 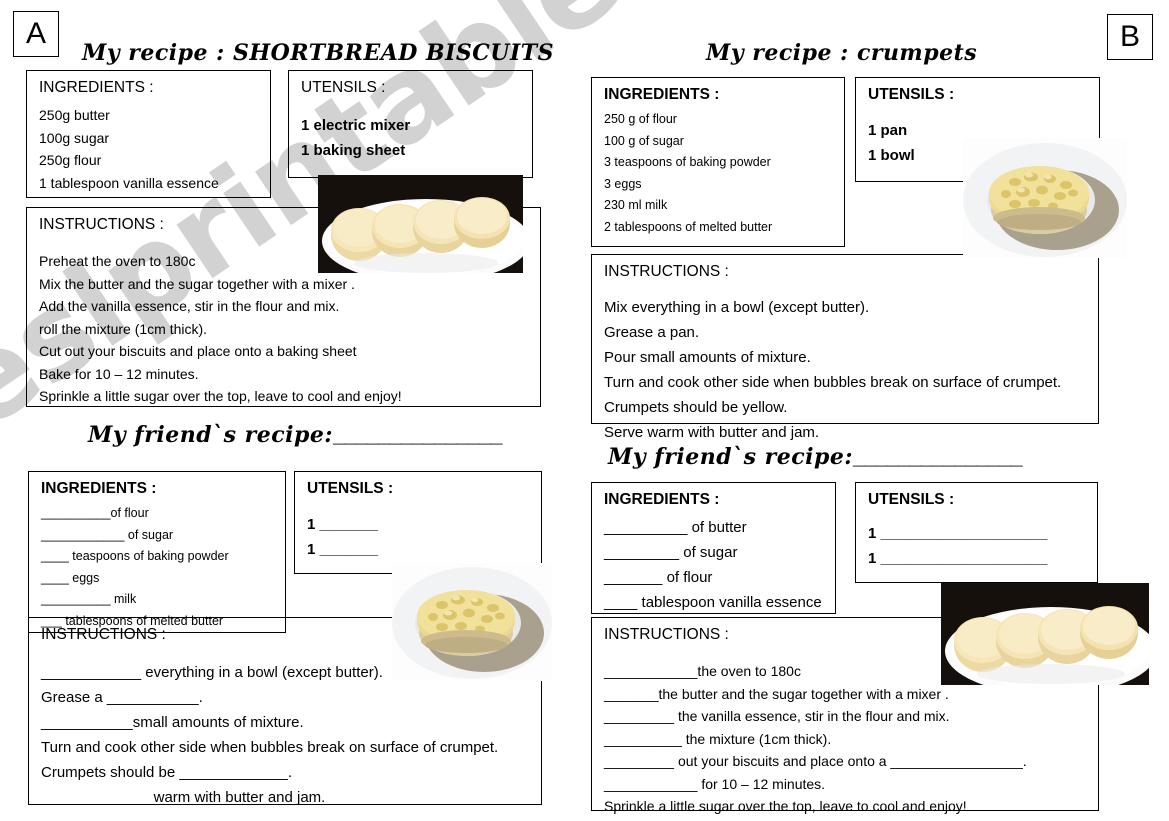 What do you see at coordinates (119, 373) in the screenshot?
I see `list-item: Bake for 10 – 12 minutes.` at bounding box center [119, 373].